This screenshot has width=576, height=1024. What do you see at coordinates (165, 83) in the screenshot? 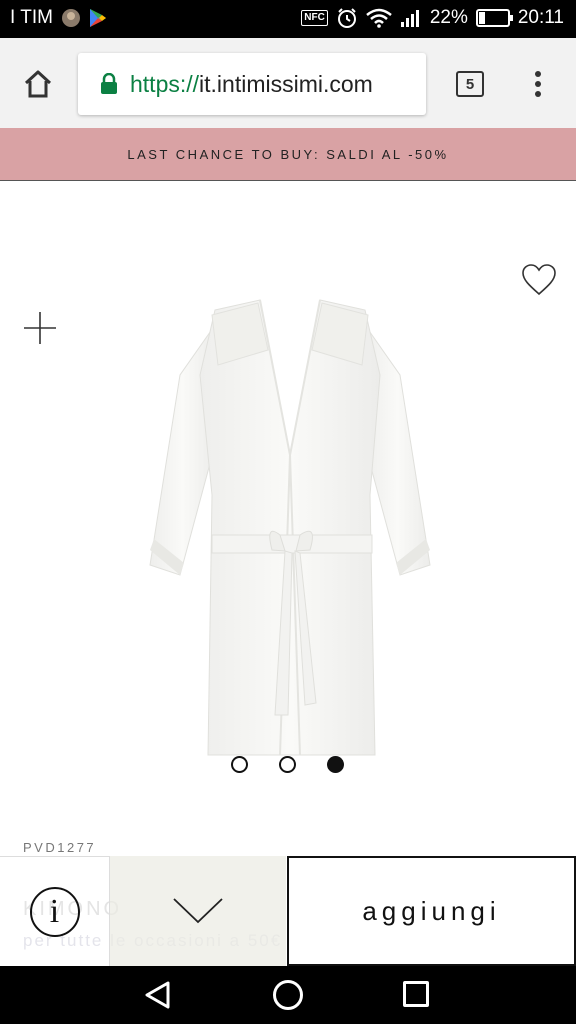
I see `url-scheme: https://` at bounding box center [165, 83].